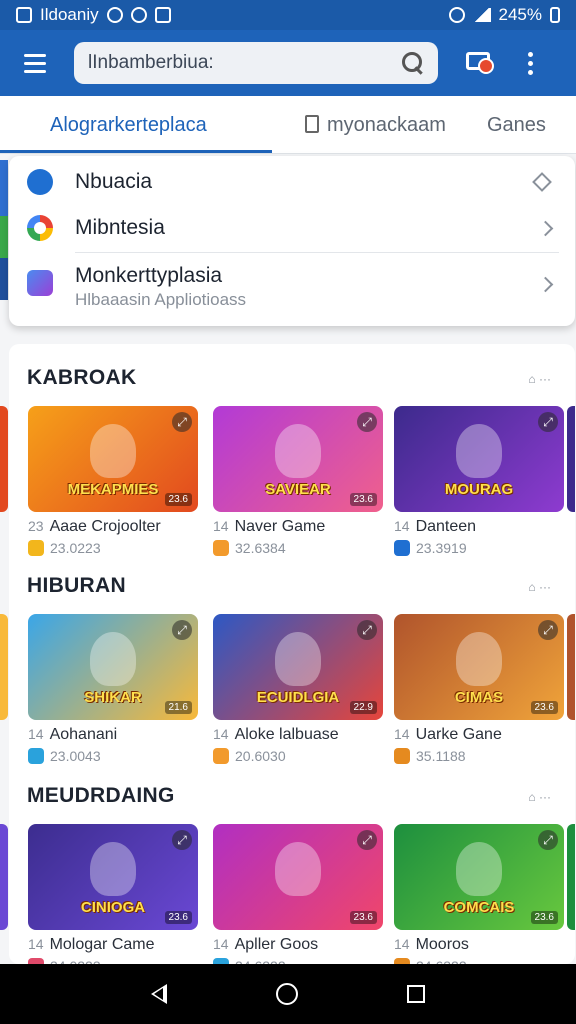 This screenshot has height=1024, width=576. Describe the element at coordinates (481, 63) in the screenshot. I see `cast-notification-icon` at that location.